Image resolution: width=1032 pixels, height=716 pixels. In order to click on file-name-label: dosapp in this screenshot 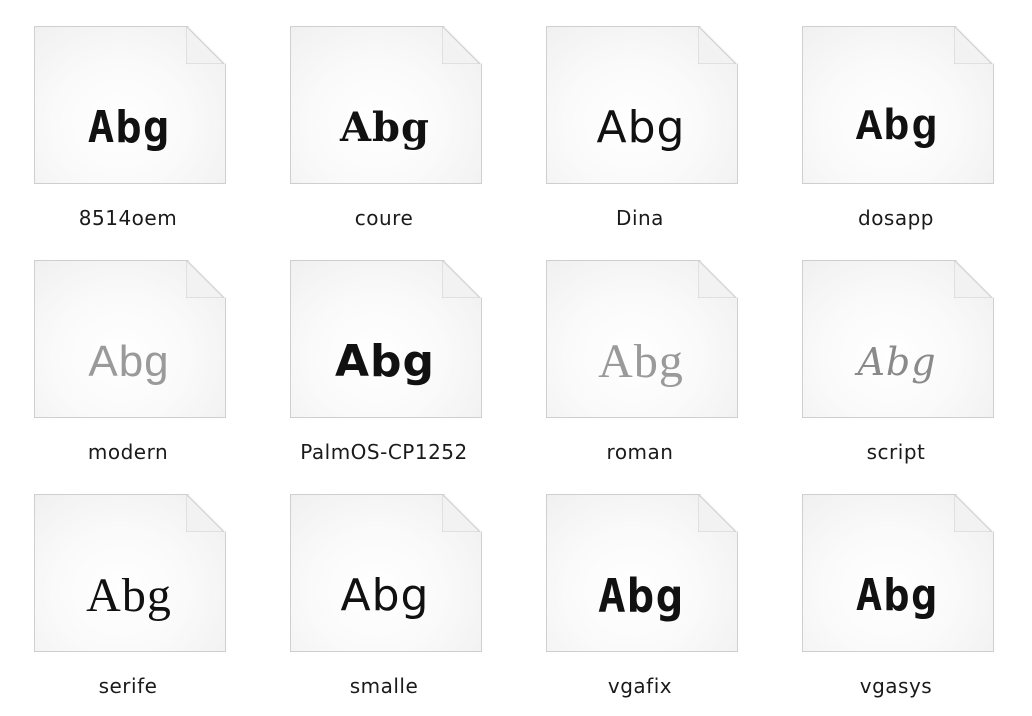, I will do `click(896, 218)`.